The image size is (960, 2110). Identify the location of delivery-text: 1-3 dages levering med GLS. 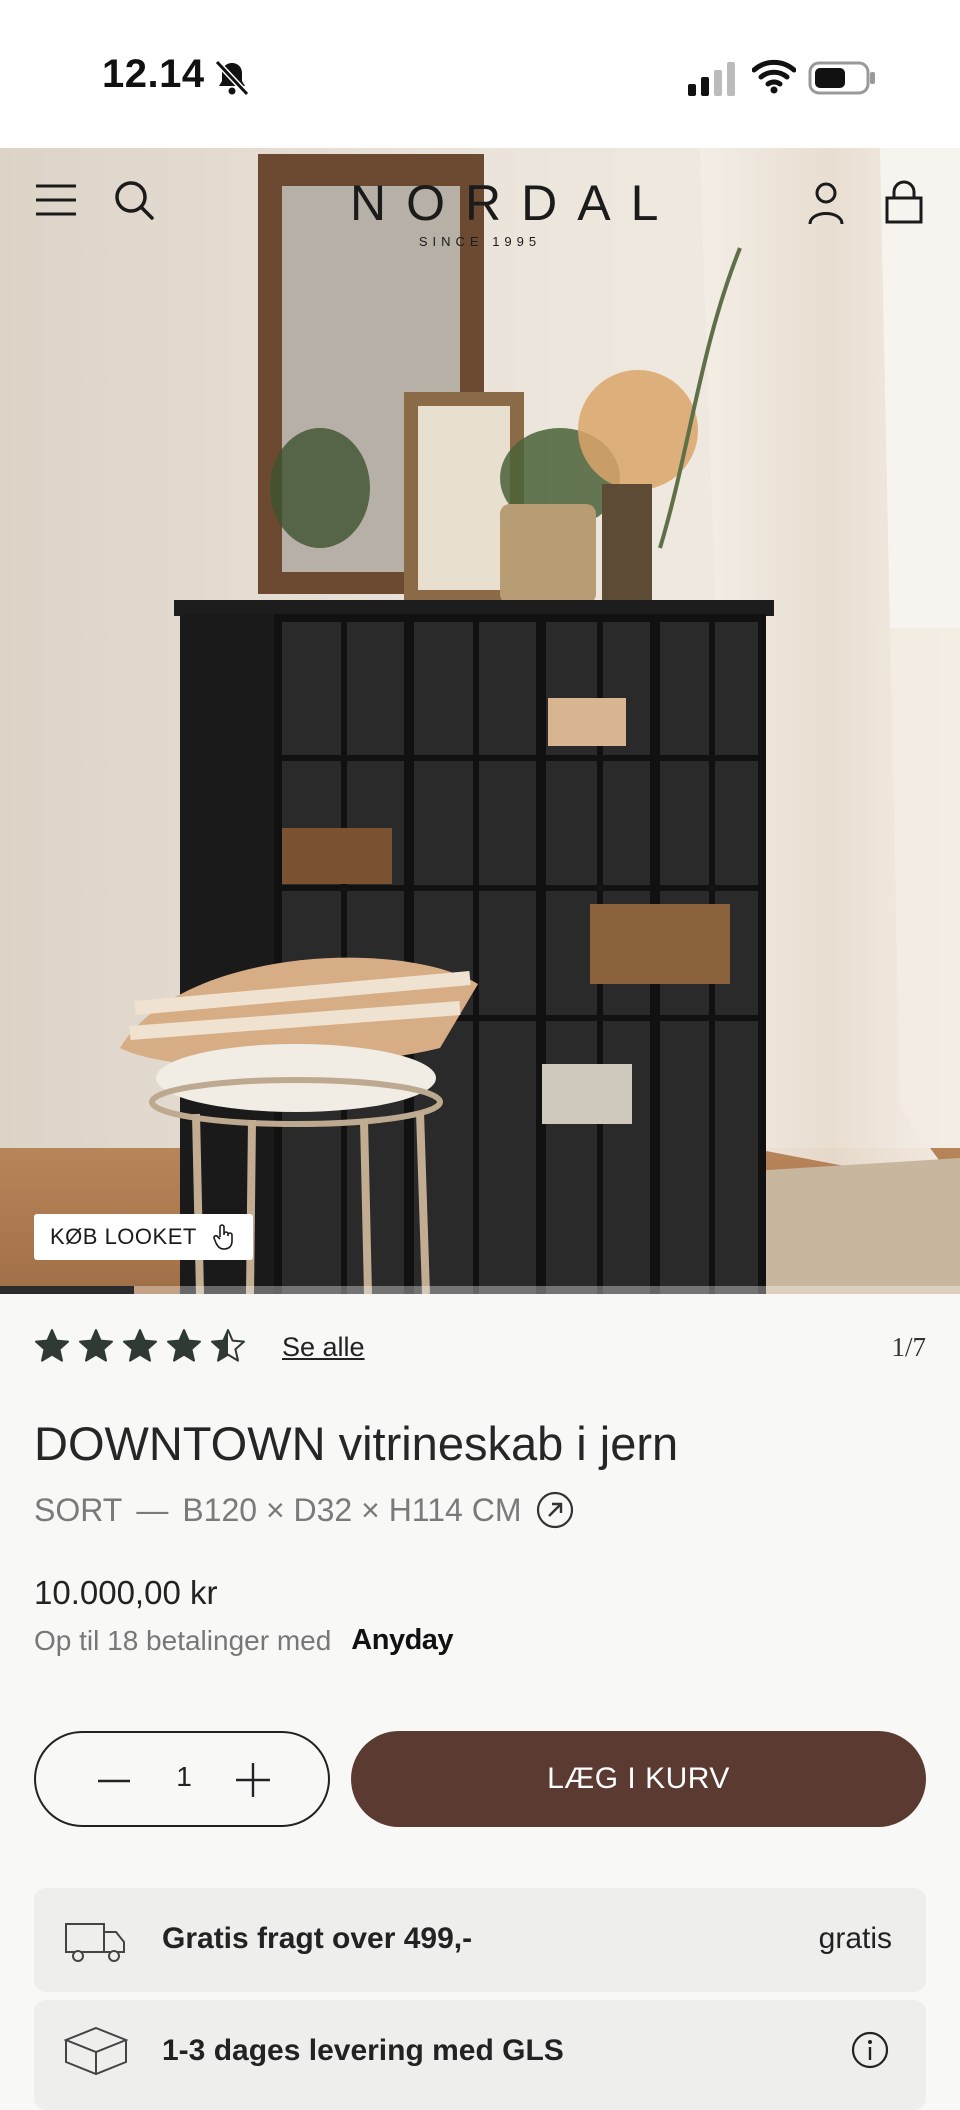
(363, 2050).